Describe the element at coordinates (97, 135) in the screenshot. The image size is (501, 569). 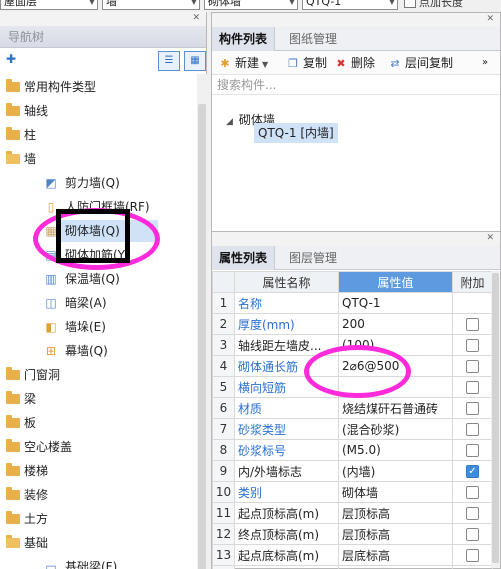
I see `nav-tree-item: 柱` at that location.